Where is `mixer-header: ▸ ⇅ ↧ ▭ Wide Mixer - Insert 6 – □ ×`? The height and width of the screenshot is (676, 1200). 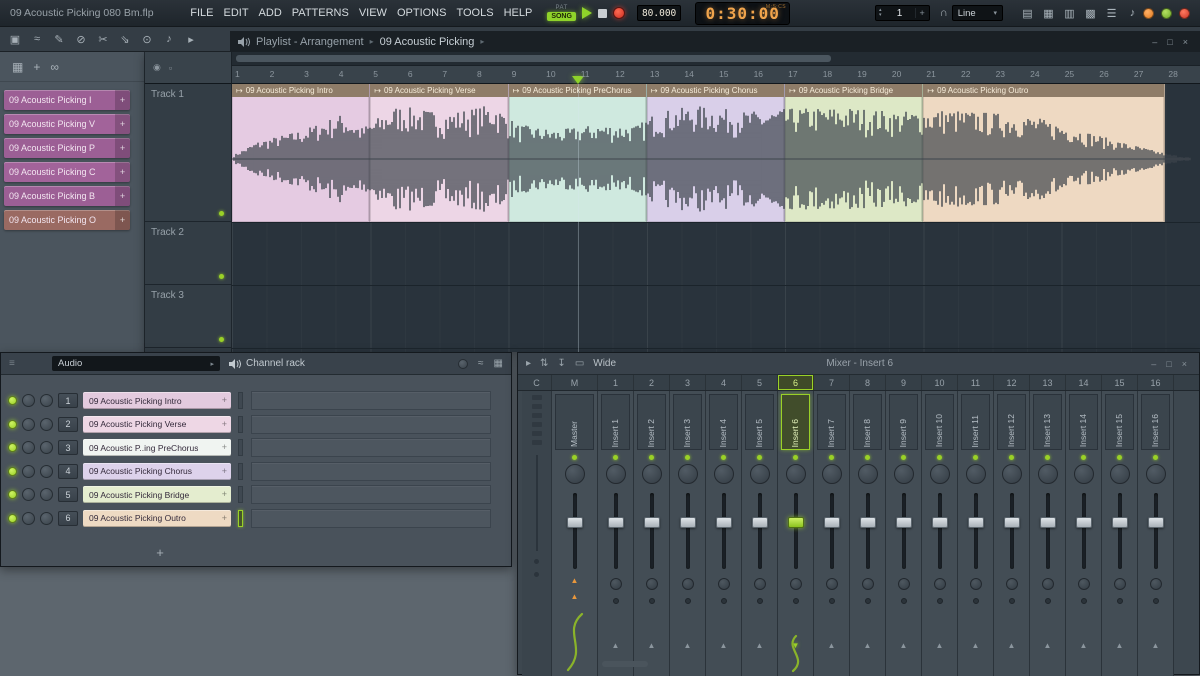 mixer-header: ▸ ⇅ ↧ ▭ Wide Mixer - Insert 6 – □ × is located at coordinates (858, 364).